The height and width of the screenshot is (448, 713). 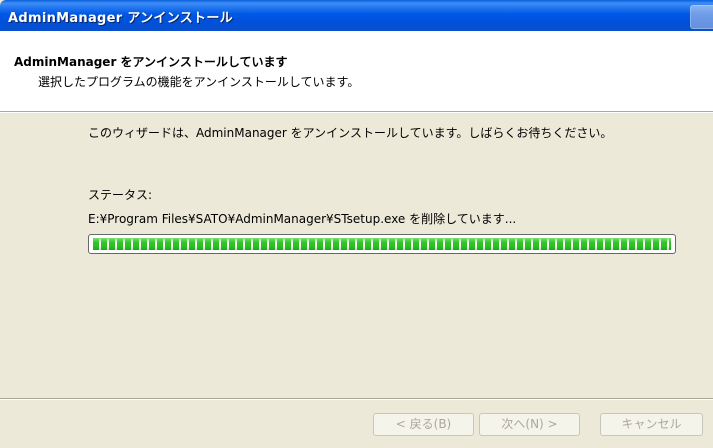 What do you see at coordinates (423, 424) in the screenshot?
I see `back-button: < 戻る(B)` at bounding box center [423, 424].